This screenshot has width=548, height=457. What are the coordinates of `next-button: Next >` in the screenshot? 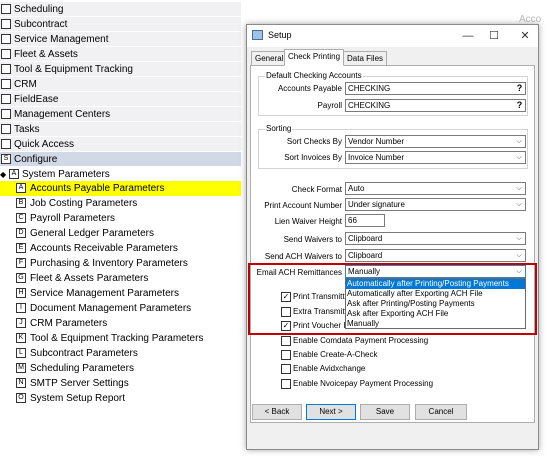 It's located at (331, 412).